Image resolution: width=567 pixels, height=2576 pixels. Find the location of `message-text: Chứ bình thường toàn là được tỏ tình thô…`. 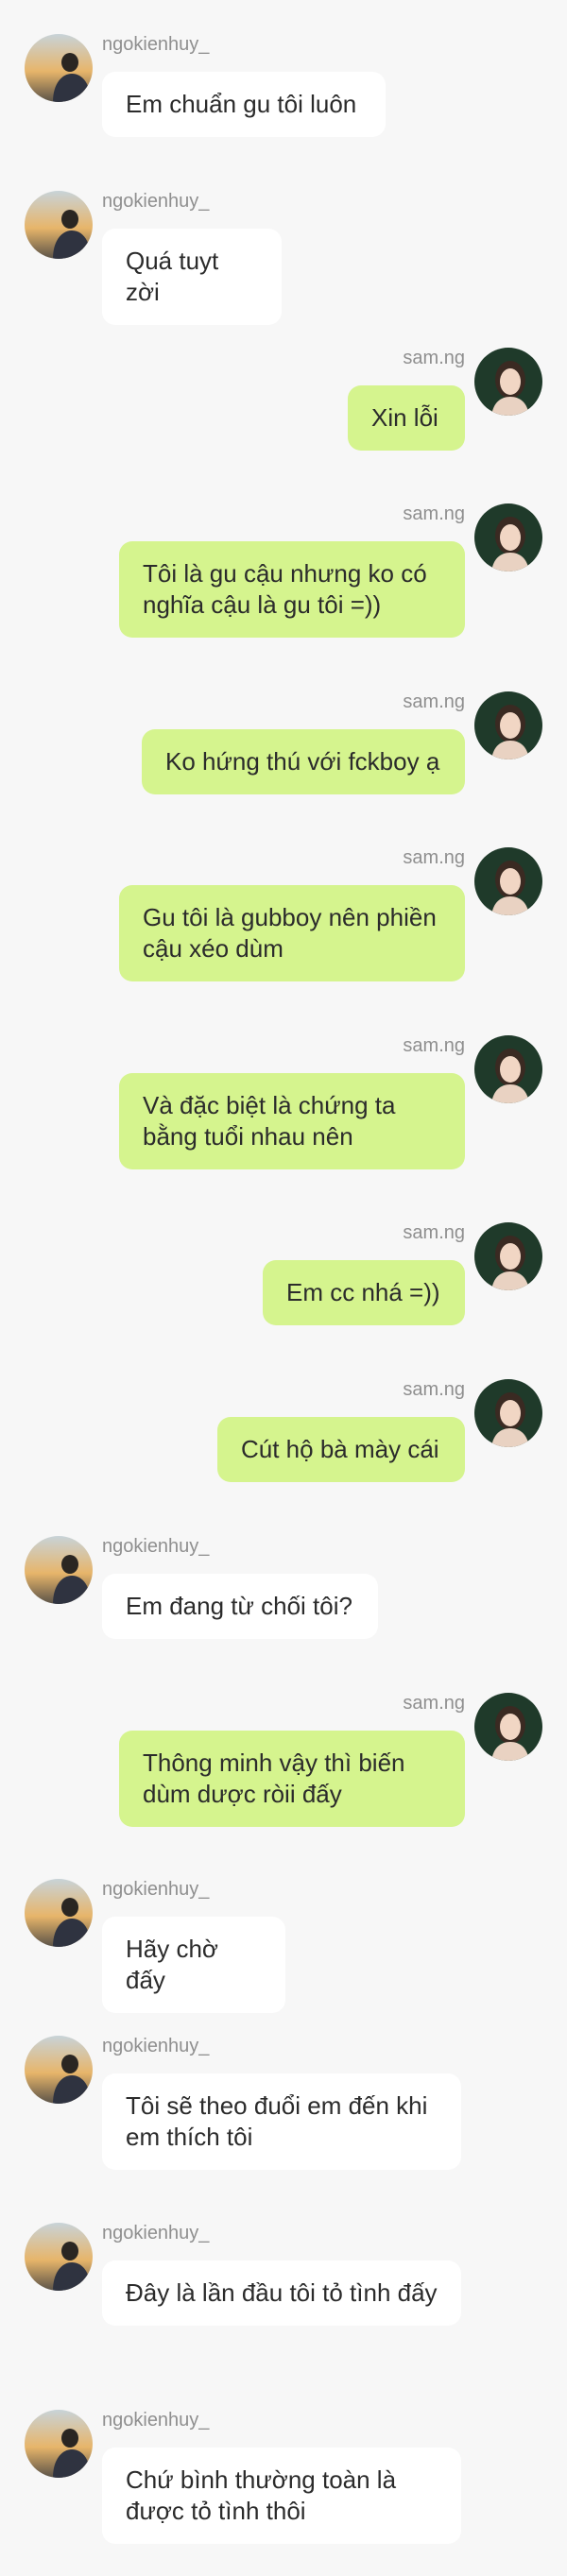

message-text: Chứ bình thường toàn là được tỏ tình thô… is located at coordinates (261, 2495).